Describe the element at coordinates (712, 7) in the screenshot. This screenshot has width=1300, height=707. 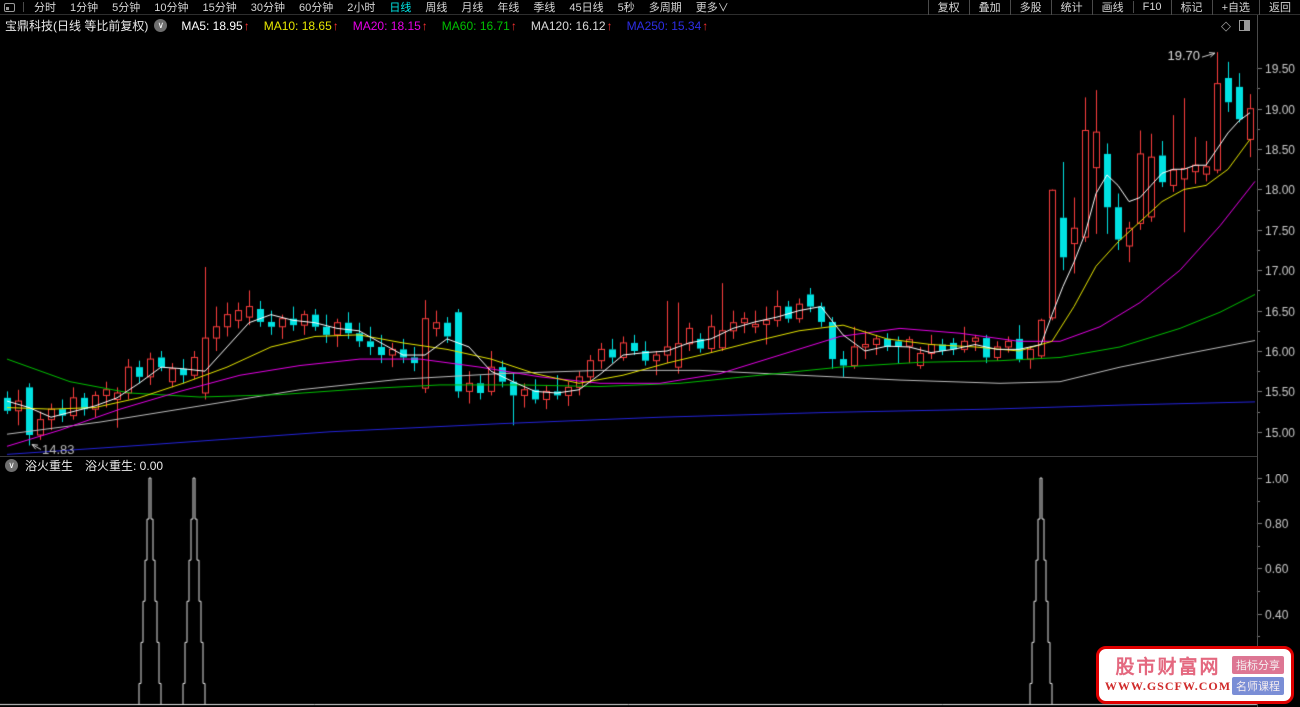
I see `period-tab: 更多∨` at that location.